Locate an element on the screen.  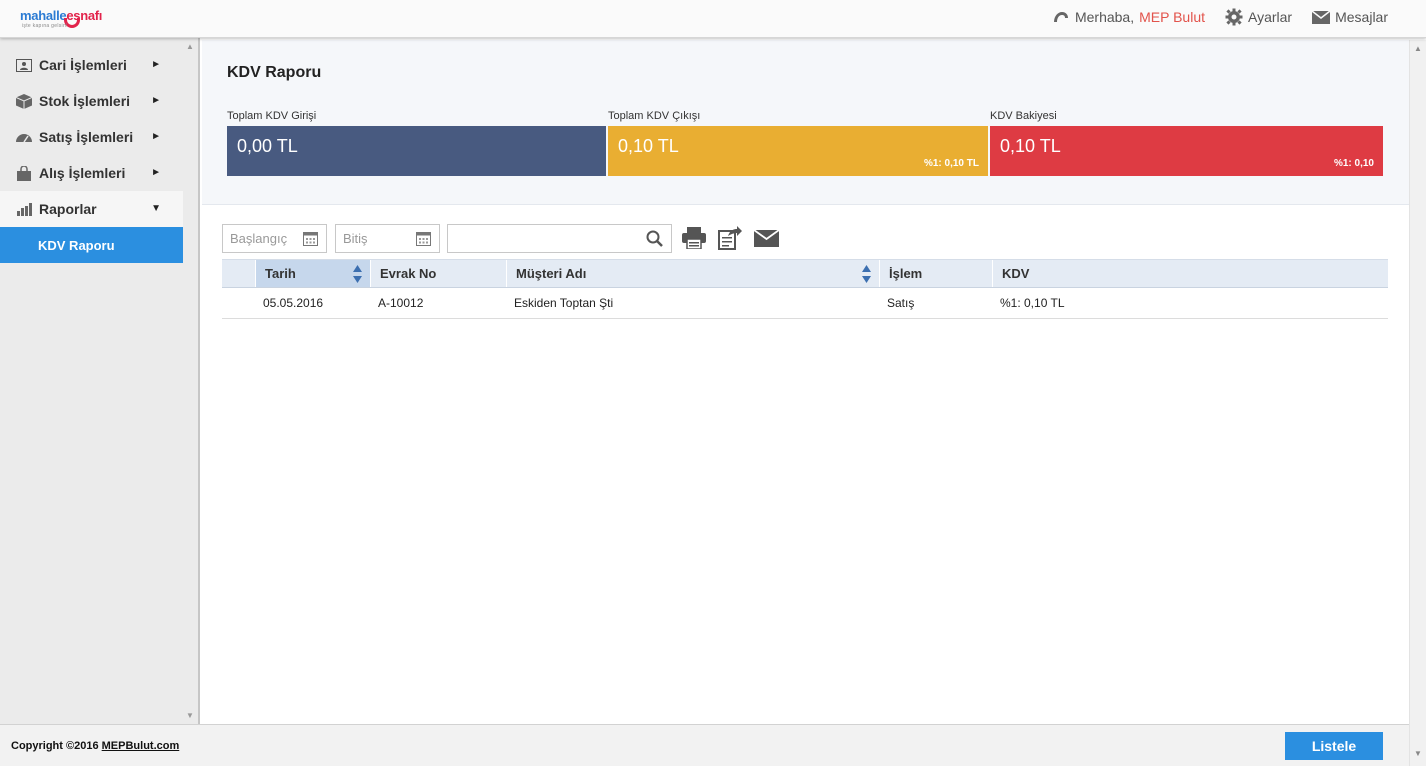
cell-tarih: 05.05.2016 is located at coordinates (293, 303).